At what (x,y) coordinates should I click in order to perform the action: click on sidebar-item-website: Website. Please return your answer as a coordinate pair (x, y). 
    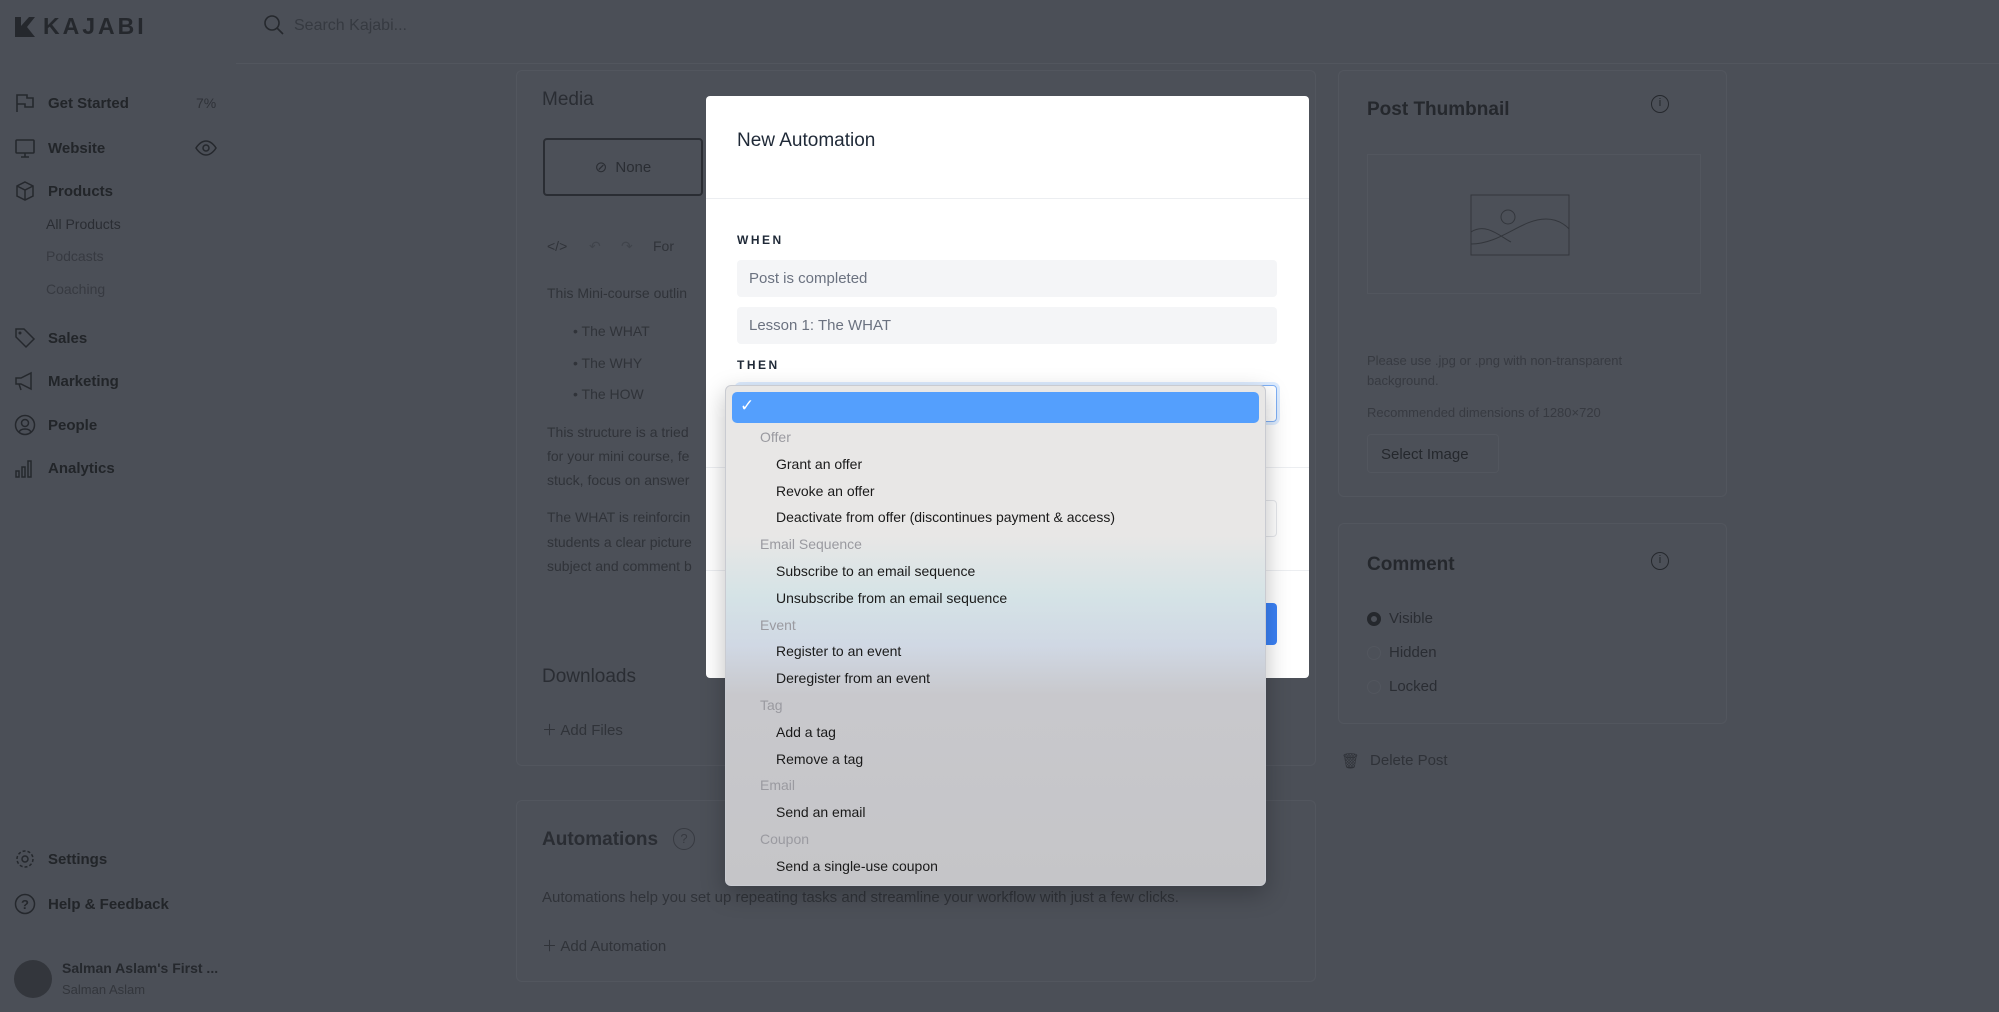
    Looking at the image, I should click on (115, 148).